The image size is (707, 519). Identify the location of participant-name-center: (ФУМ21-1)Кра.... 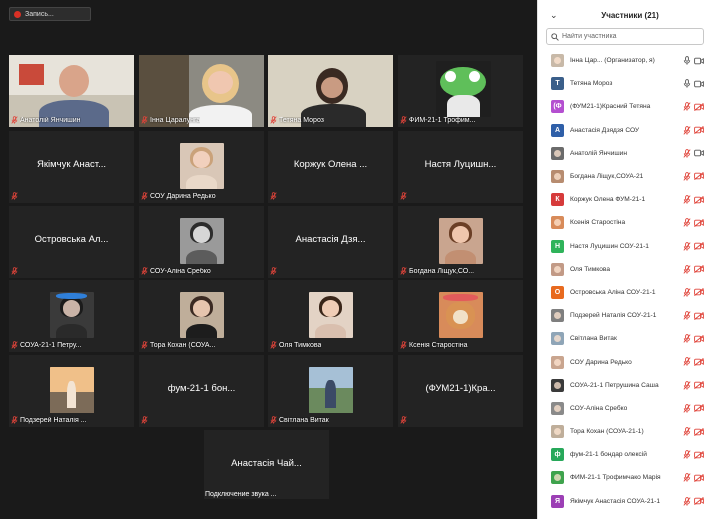
(460, 388).